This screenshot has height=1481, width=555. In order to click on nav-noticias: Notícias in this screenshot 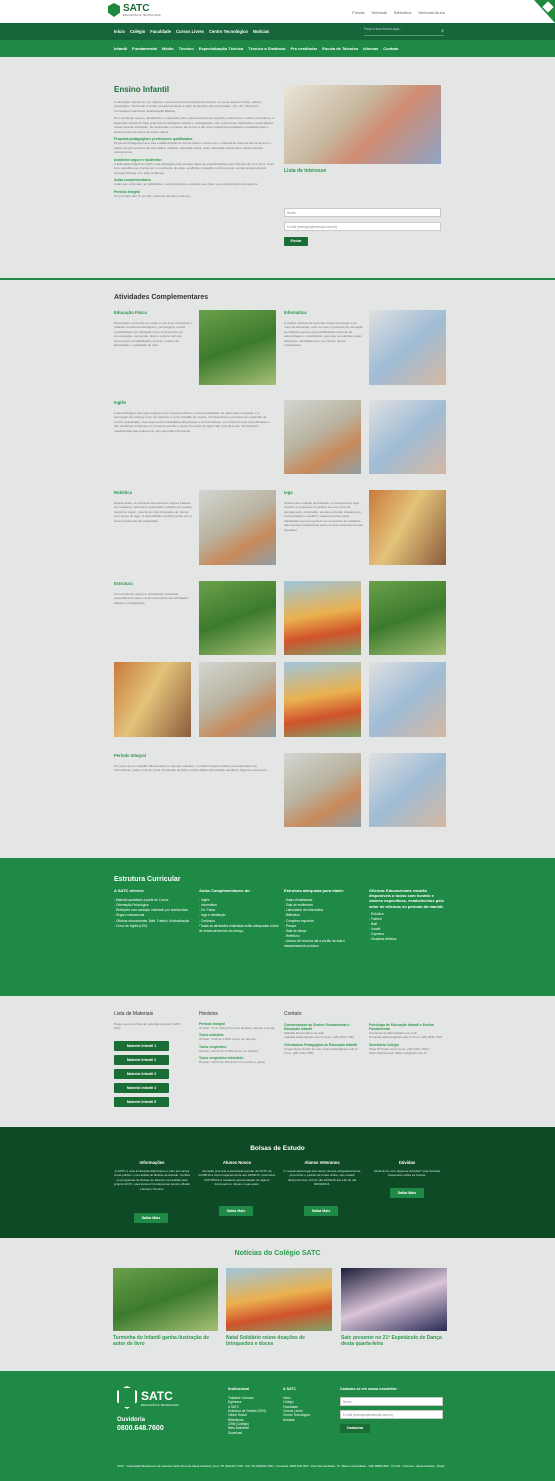, I will do `click(261, 31)`.